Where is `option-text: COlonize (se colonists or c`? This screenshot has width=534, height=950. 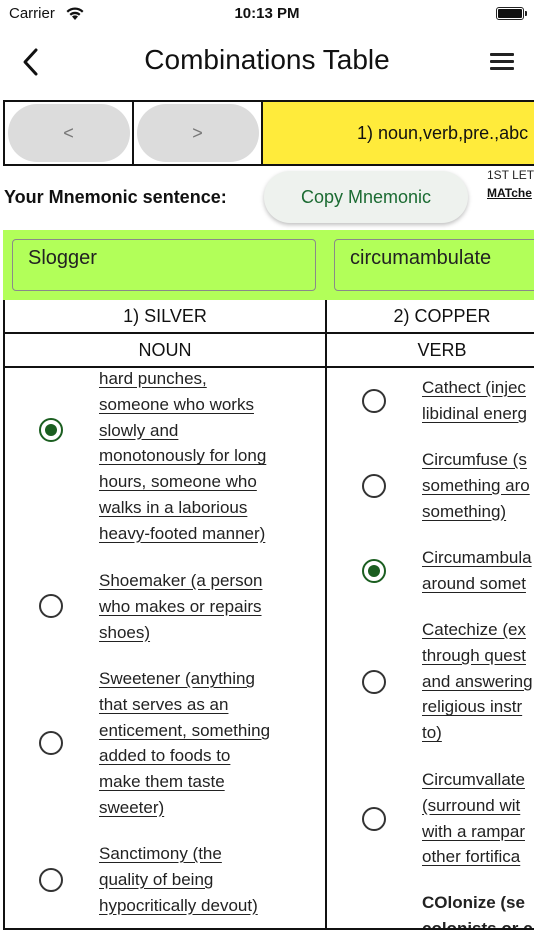 option-text: COlonize (se colonists or c is located at coordinates (478, 909).